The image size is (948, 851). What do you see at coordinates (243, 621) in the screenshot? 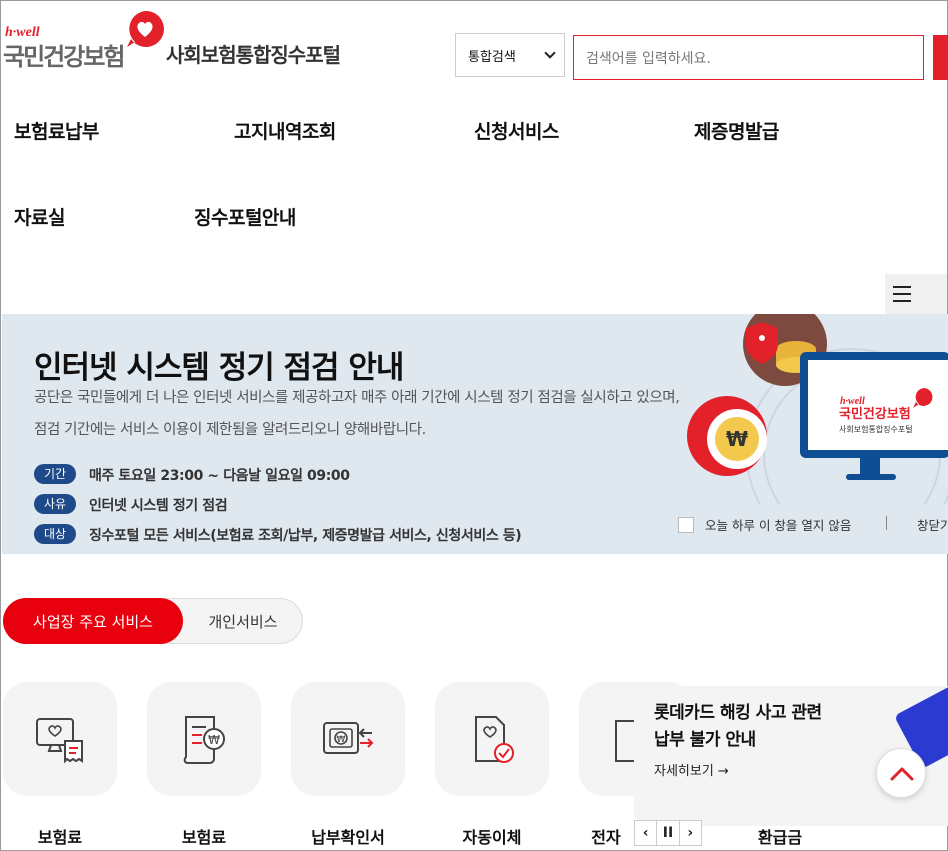
I see `tab-personal-services: 개인서비스` at bounding box center [243, 621].